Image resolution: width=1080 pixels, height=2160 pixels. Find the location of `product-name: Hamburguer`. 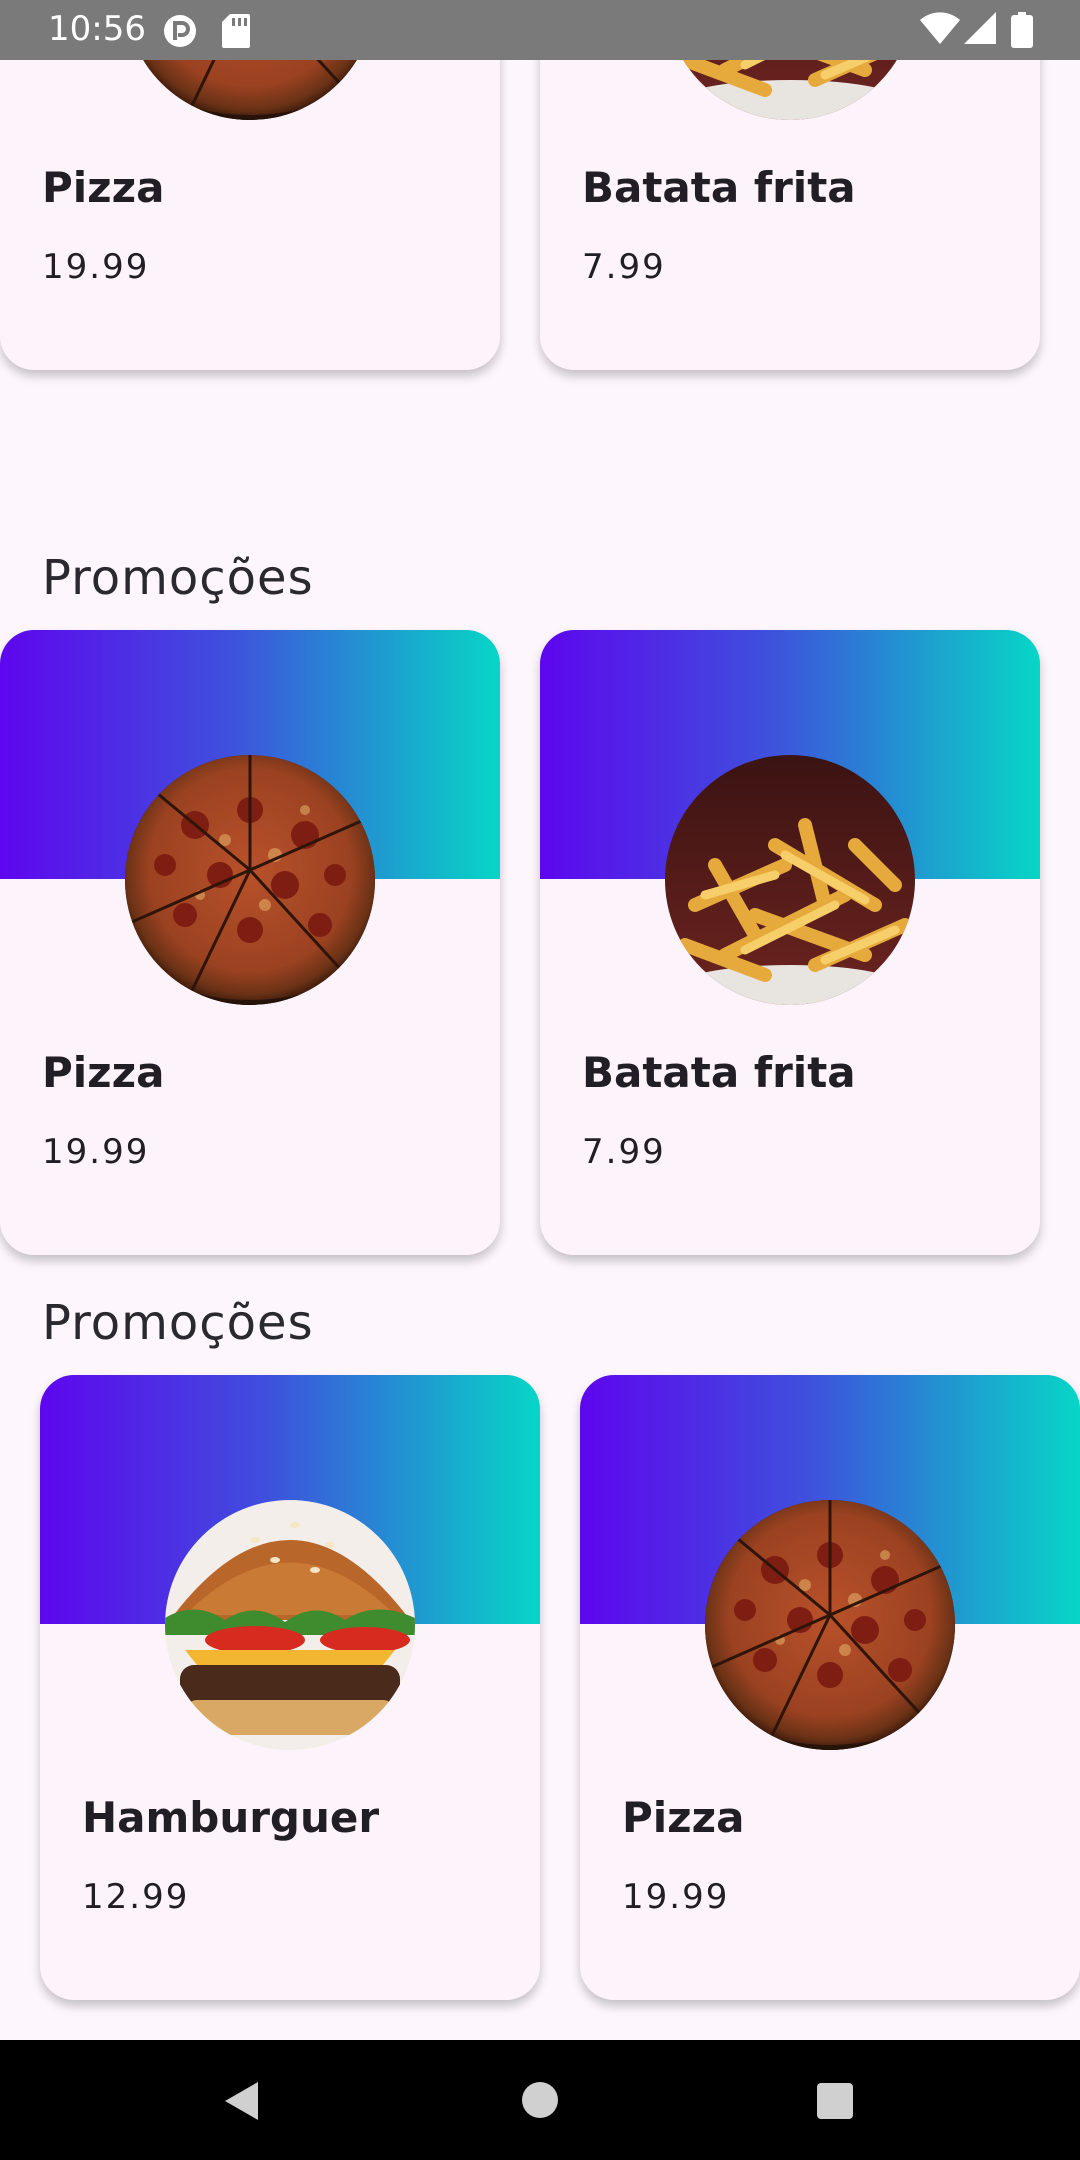

product-name: Hamburguer is located at coordinates (231, 1817).